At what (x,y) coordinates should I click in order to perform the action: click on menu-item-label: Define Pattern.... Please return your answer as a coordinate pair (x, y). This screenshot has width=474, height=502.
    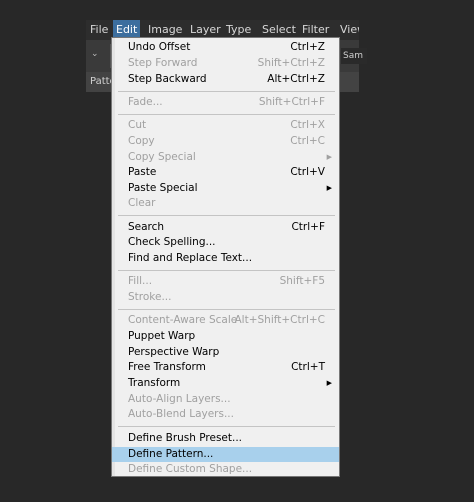
    Looking at the image, I should click on (171, 454).